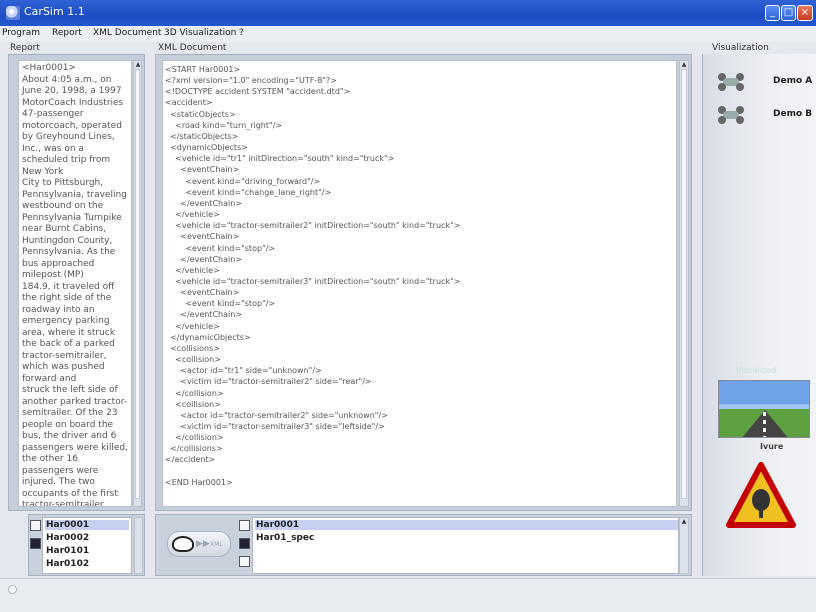  Describe the element at coordinates (200, 114) in the screenshot. I see `xml-line: <staticObjects>` at that location.